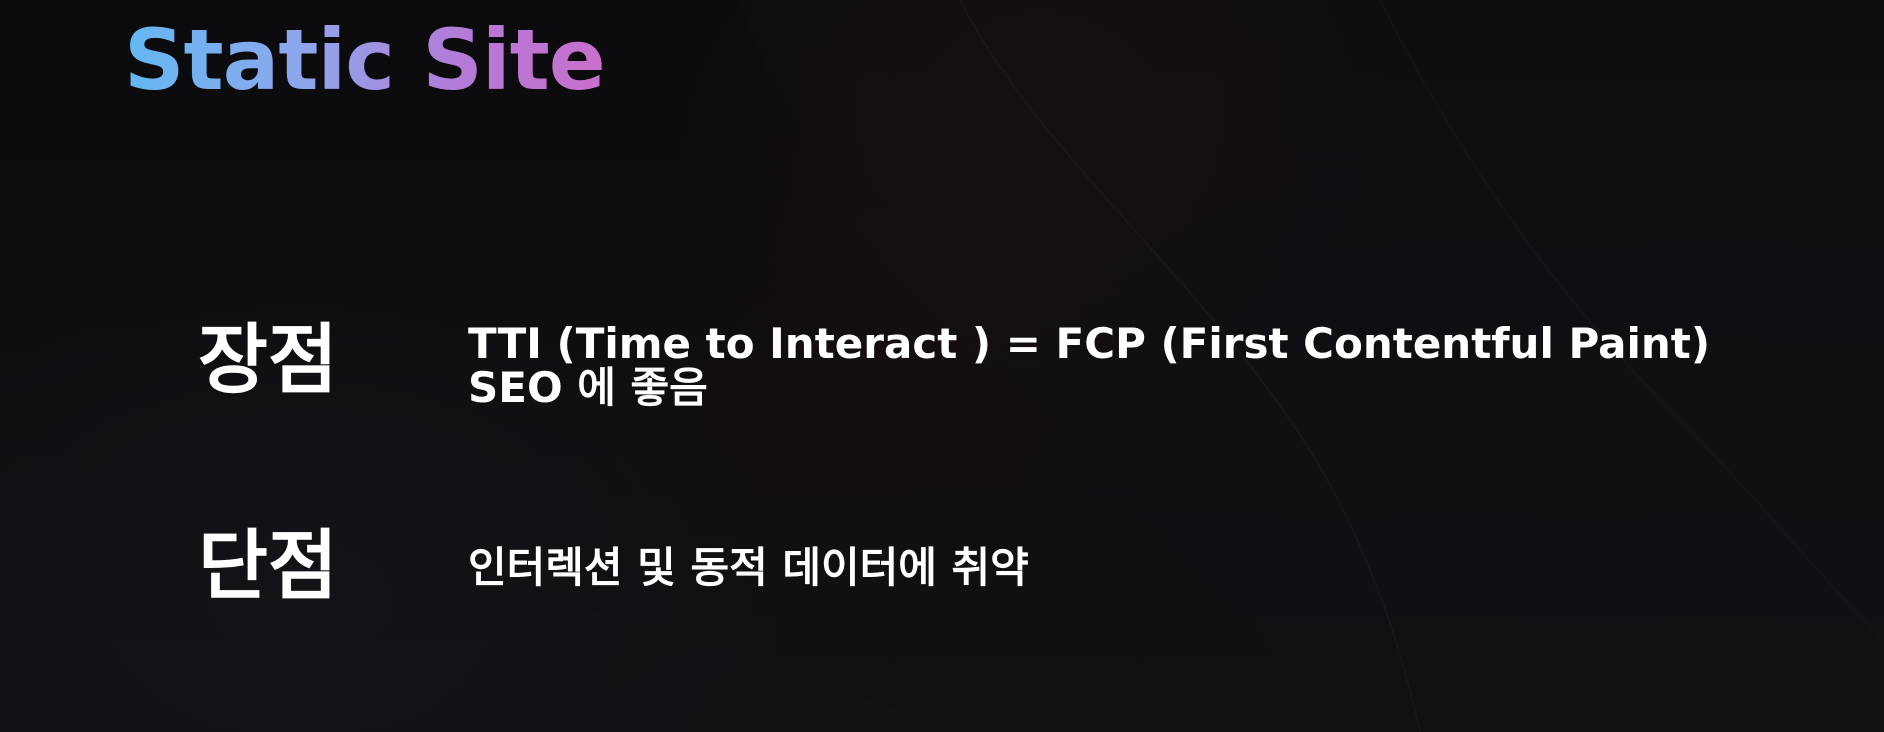 The image size is (1884, 732). I want to click on cons-item-interaction: 인터렉션 및 동적 데이터에 취약, so click(748, 567).